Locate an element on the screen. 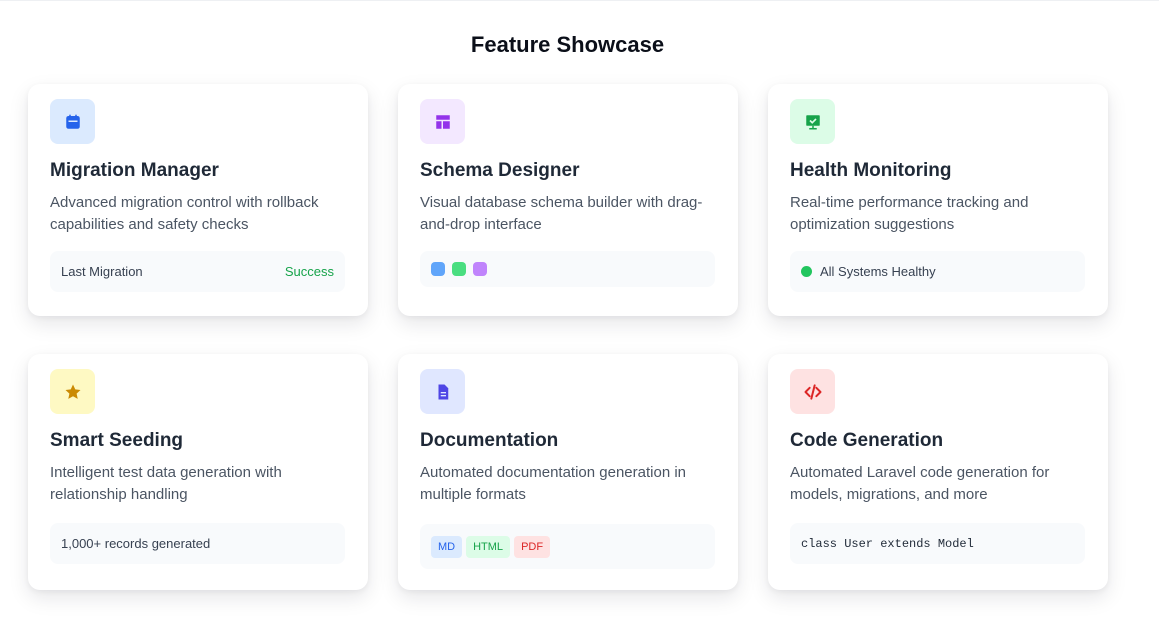  card-title: Migration Manager is located at coordinates (134, 170).